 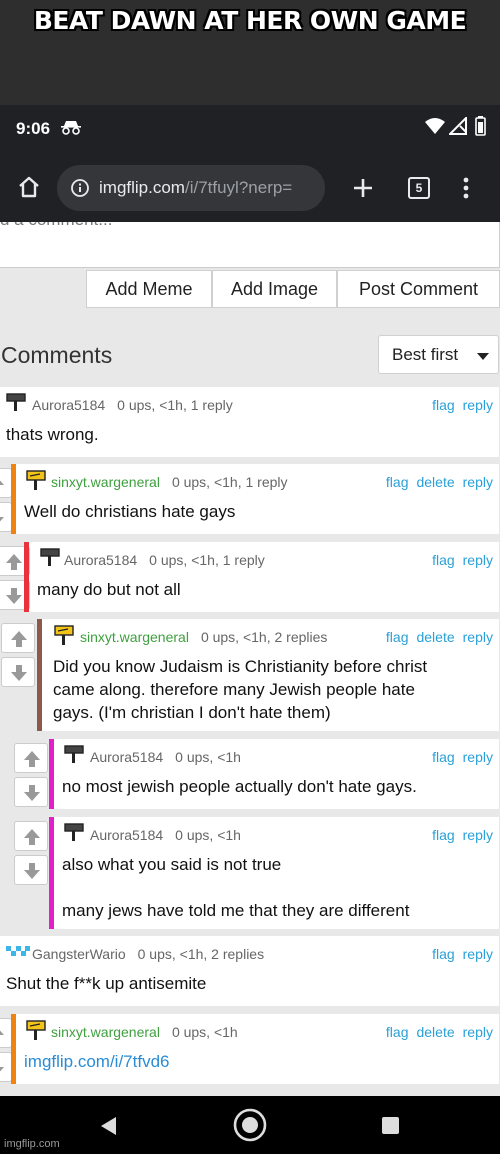 I want to click on sort-dropdown: Best first, so click(x=438, y=354).